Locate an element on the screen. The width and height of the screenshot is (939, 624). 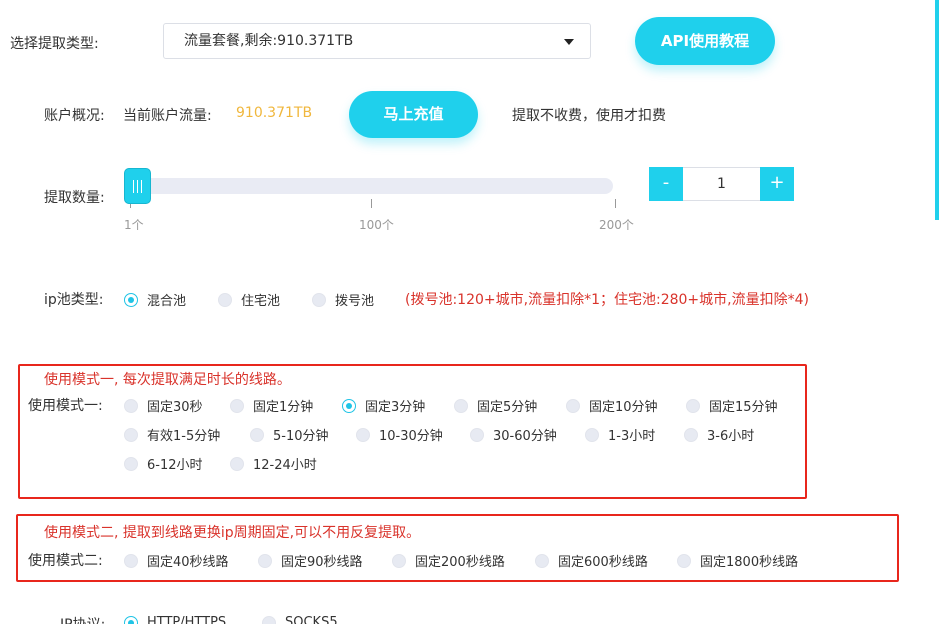
mode1-option: 固定30秒 is located at coordinates (163, 405).